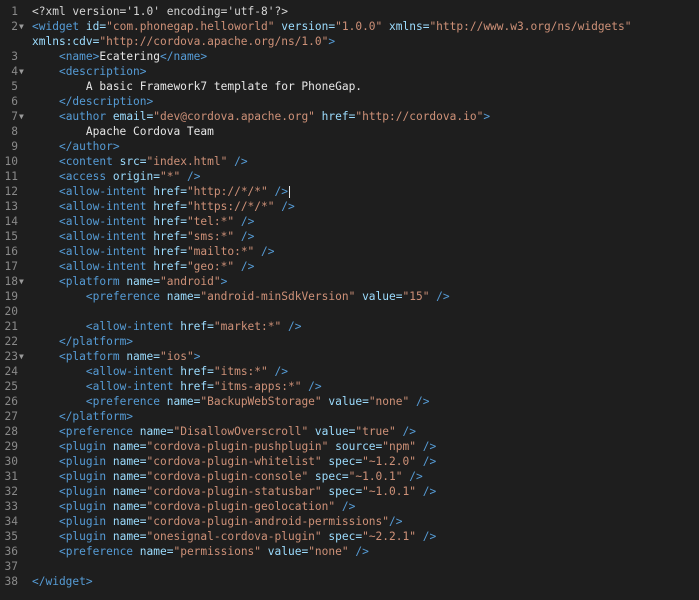 The height and width of the screenshot is (600, 699). What do you see at coordinates (11, 431) in the screenshot?
I see `line-number: 28` at bounding box center [11, 431].